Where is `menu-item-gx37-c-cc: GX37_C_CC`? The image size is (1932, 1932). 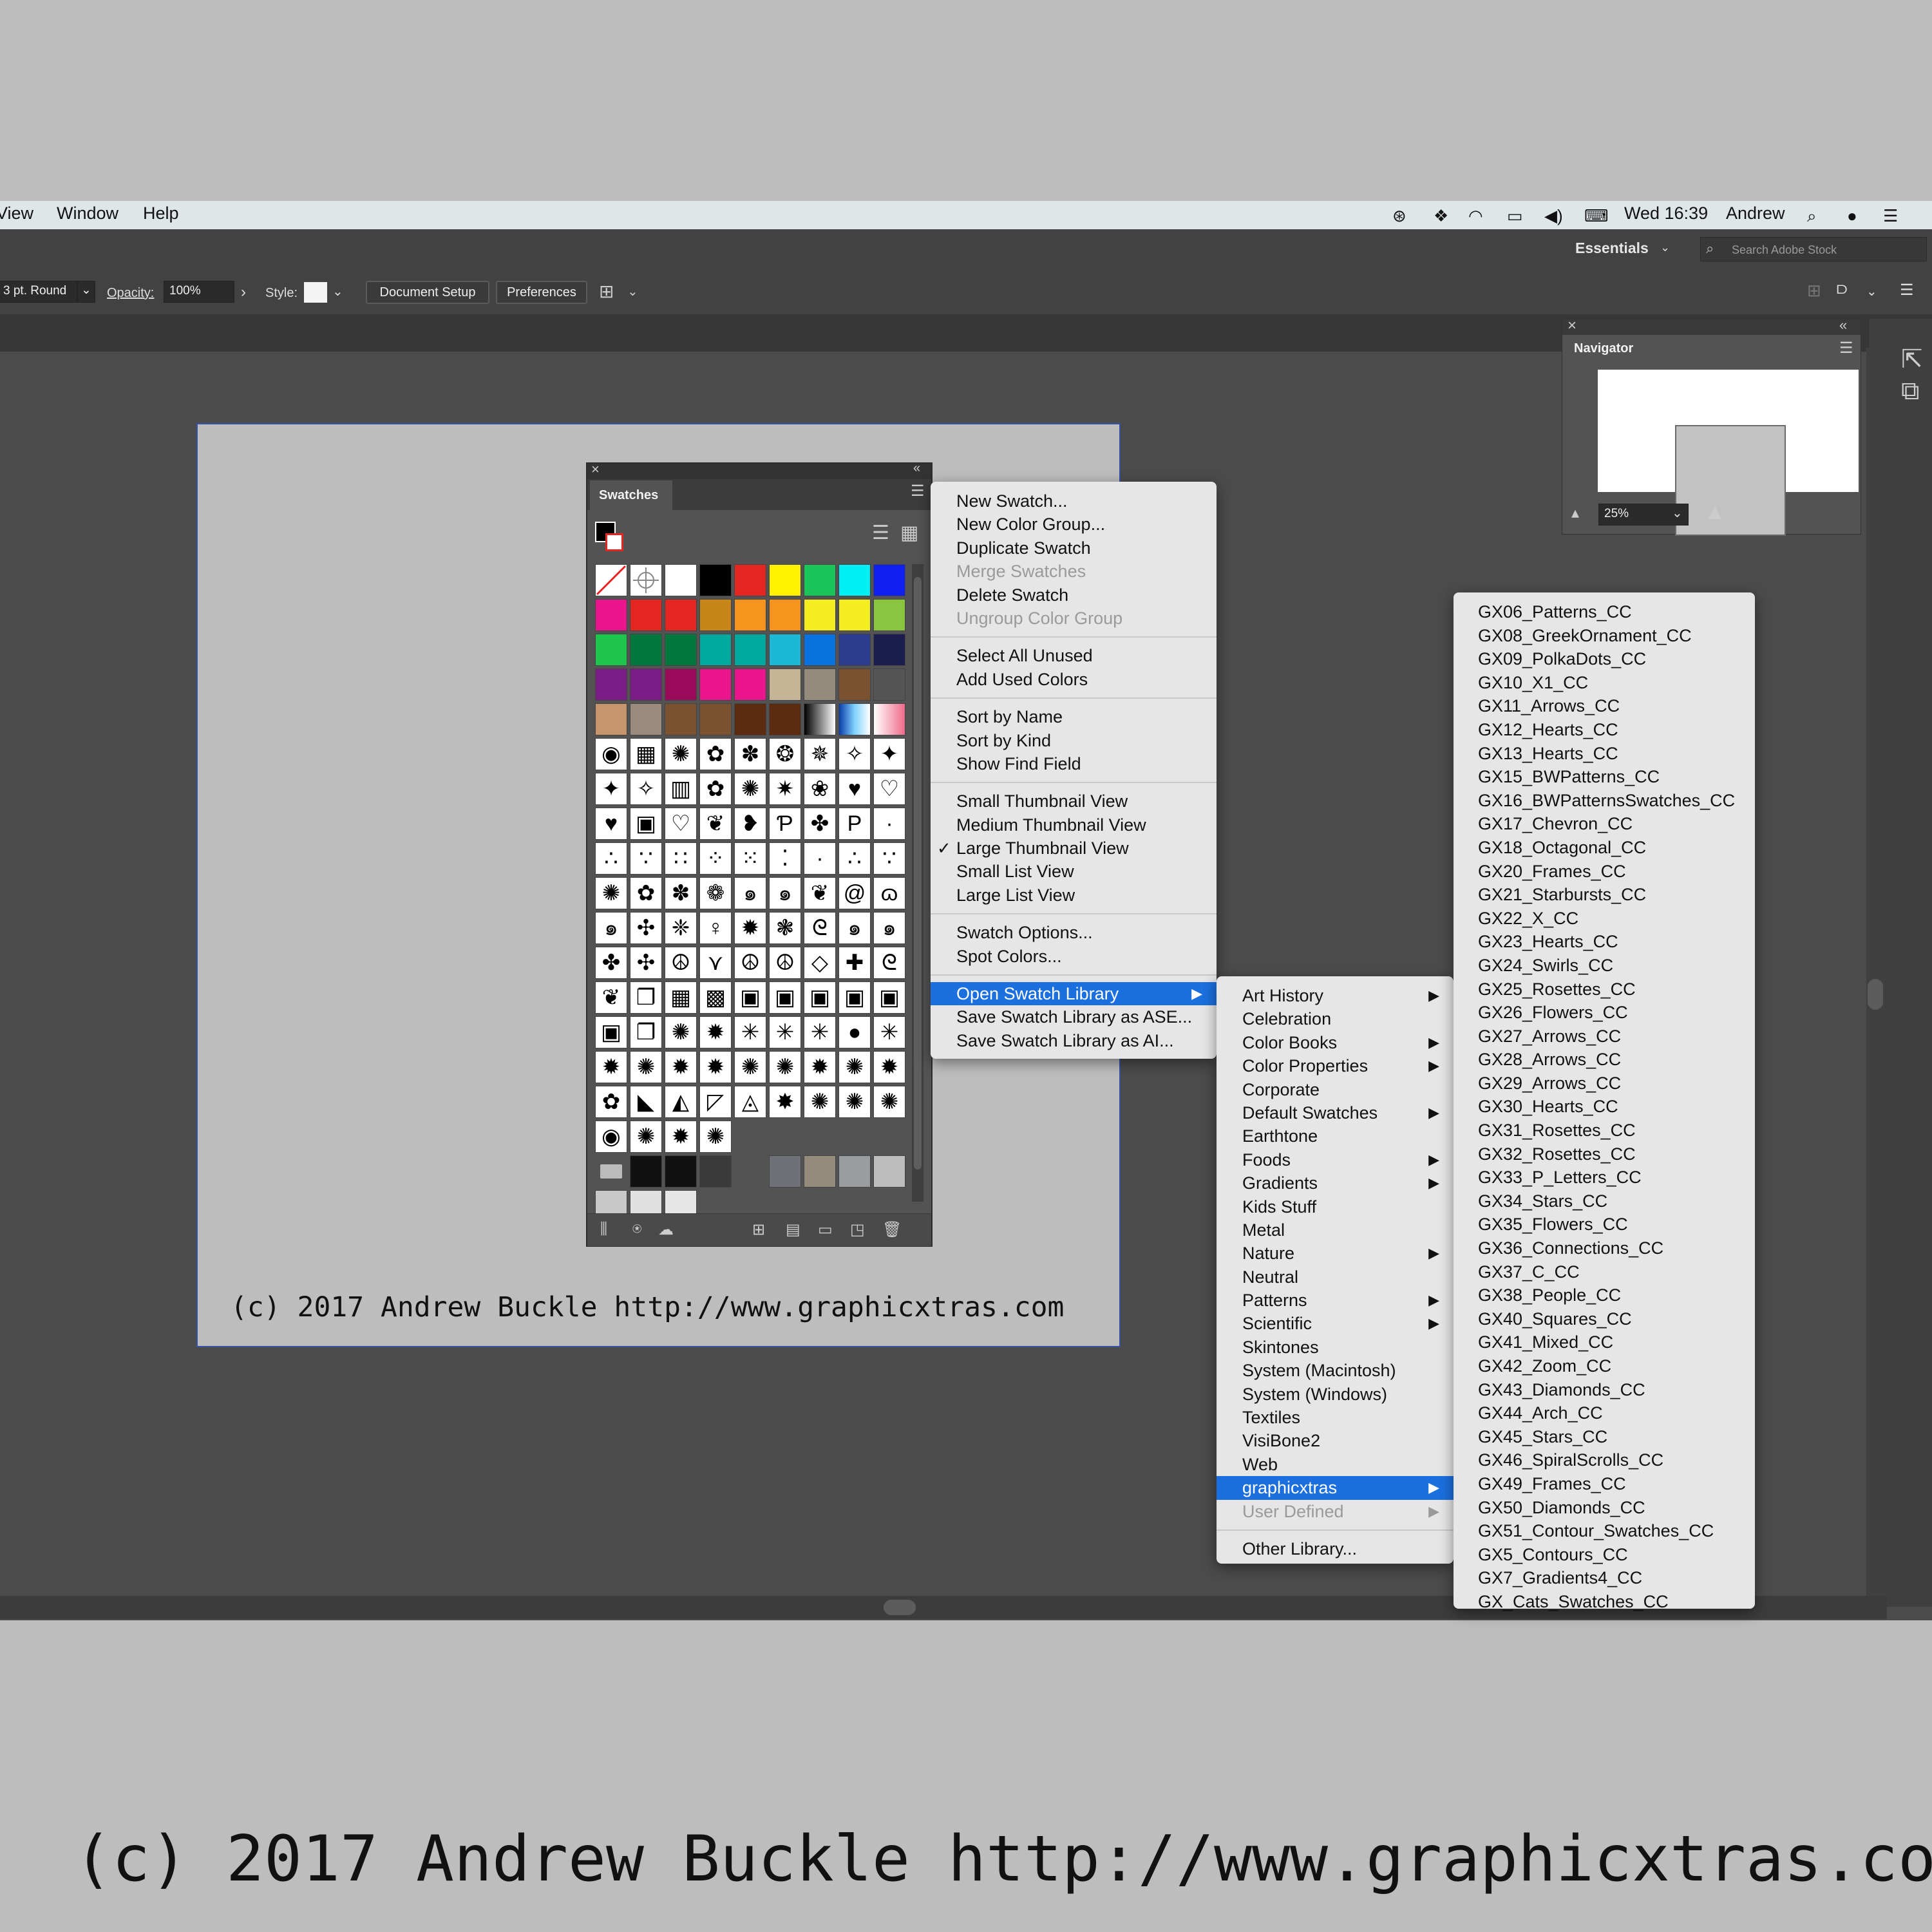
menu-item-gx37-c-cc: GX37_C_CC is located at coordinates (1605, 1272).